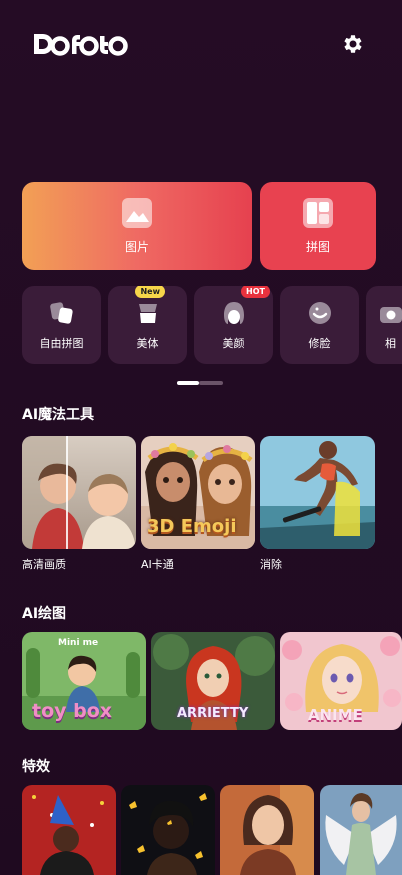 Image resolution: width=402 pixels, height=875 pixels. I want to click on card-overlay-text: ANIME, so click(335, 715).